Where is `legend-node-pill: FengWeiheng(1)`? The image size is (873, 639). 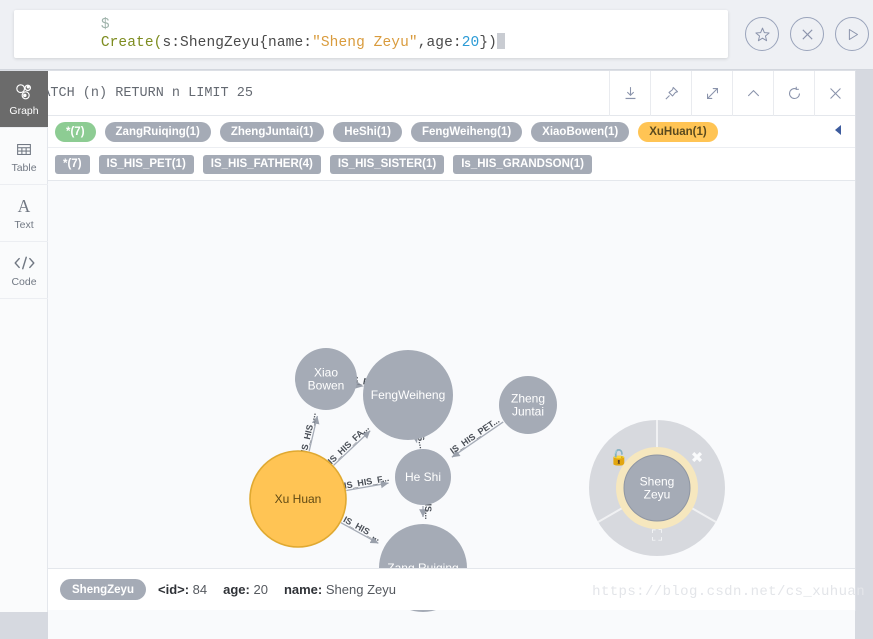
legend-node-pill: FengWeiheng(1) is located at coordinates (466, 132).